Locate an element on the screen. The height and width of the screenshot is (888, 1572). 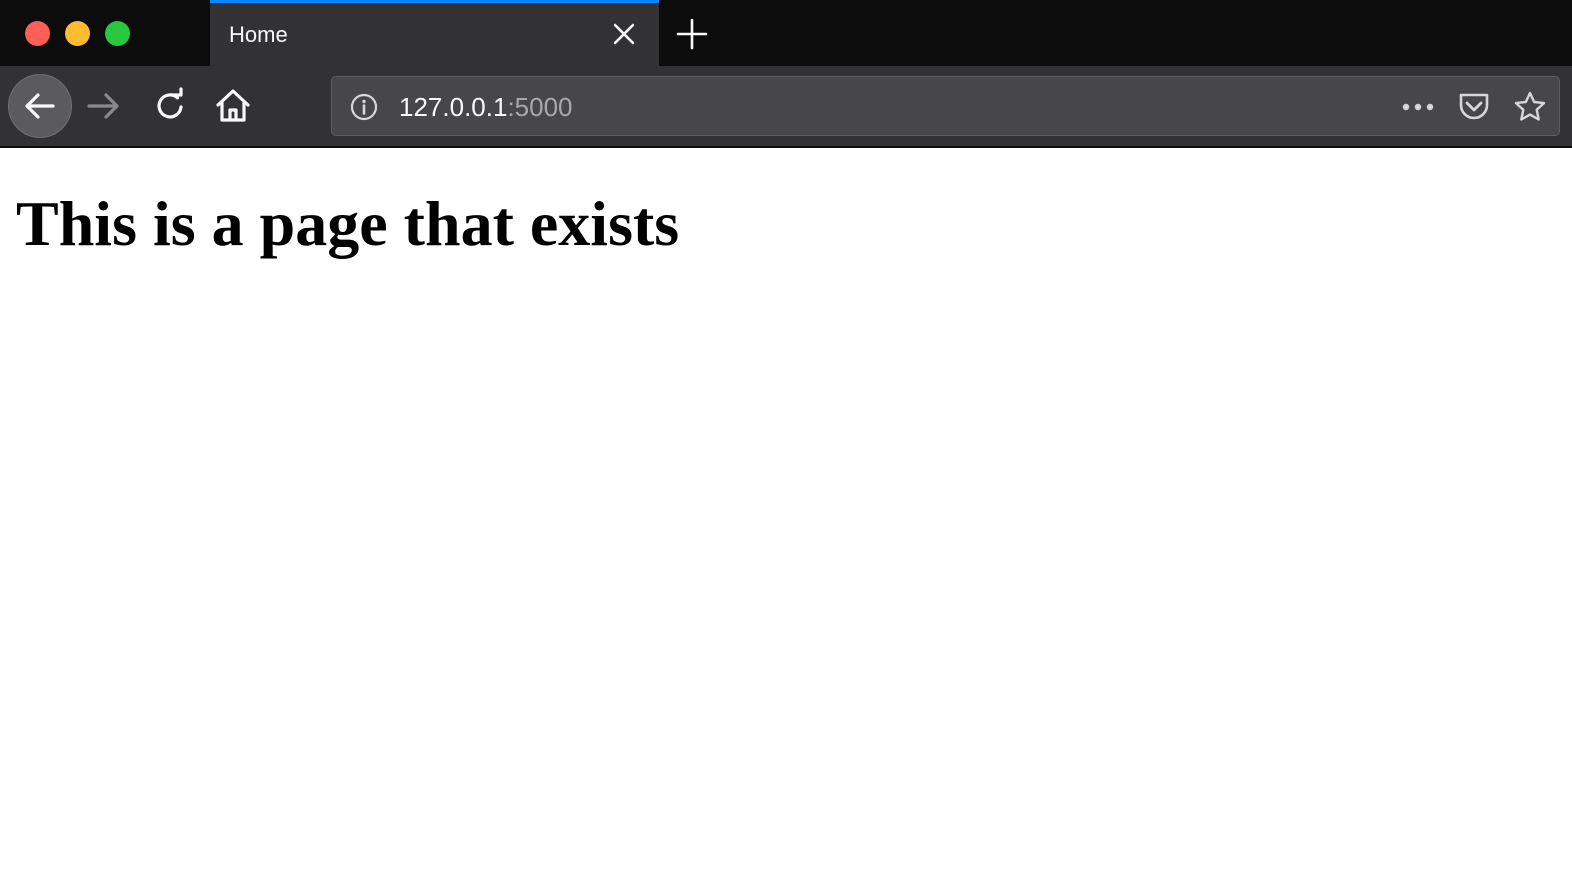
url-text: 127.0.0.1:5000 is located at coordinates (486, 107).